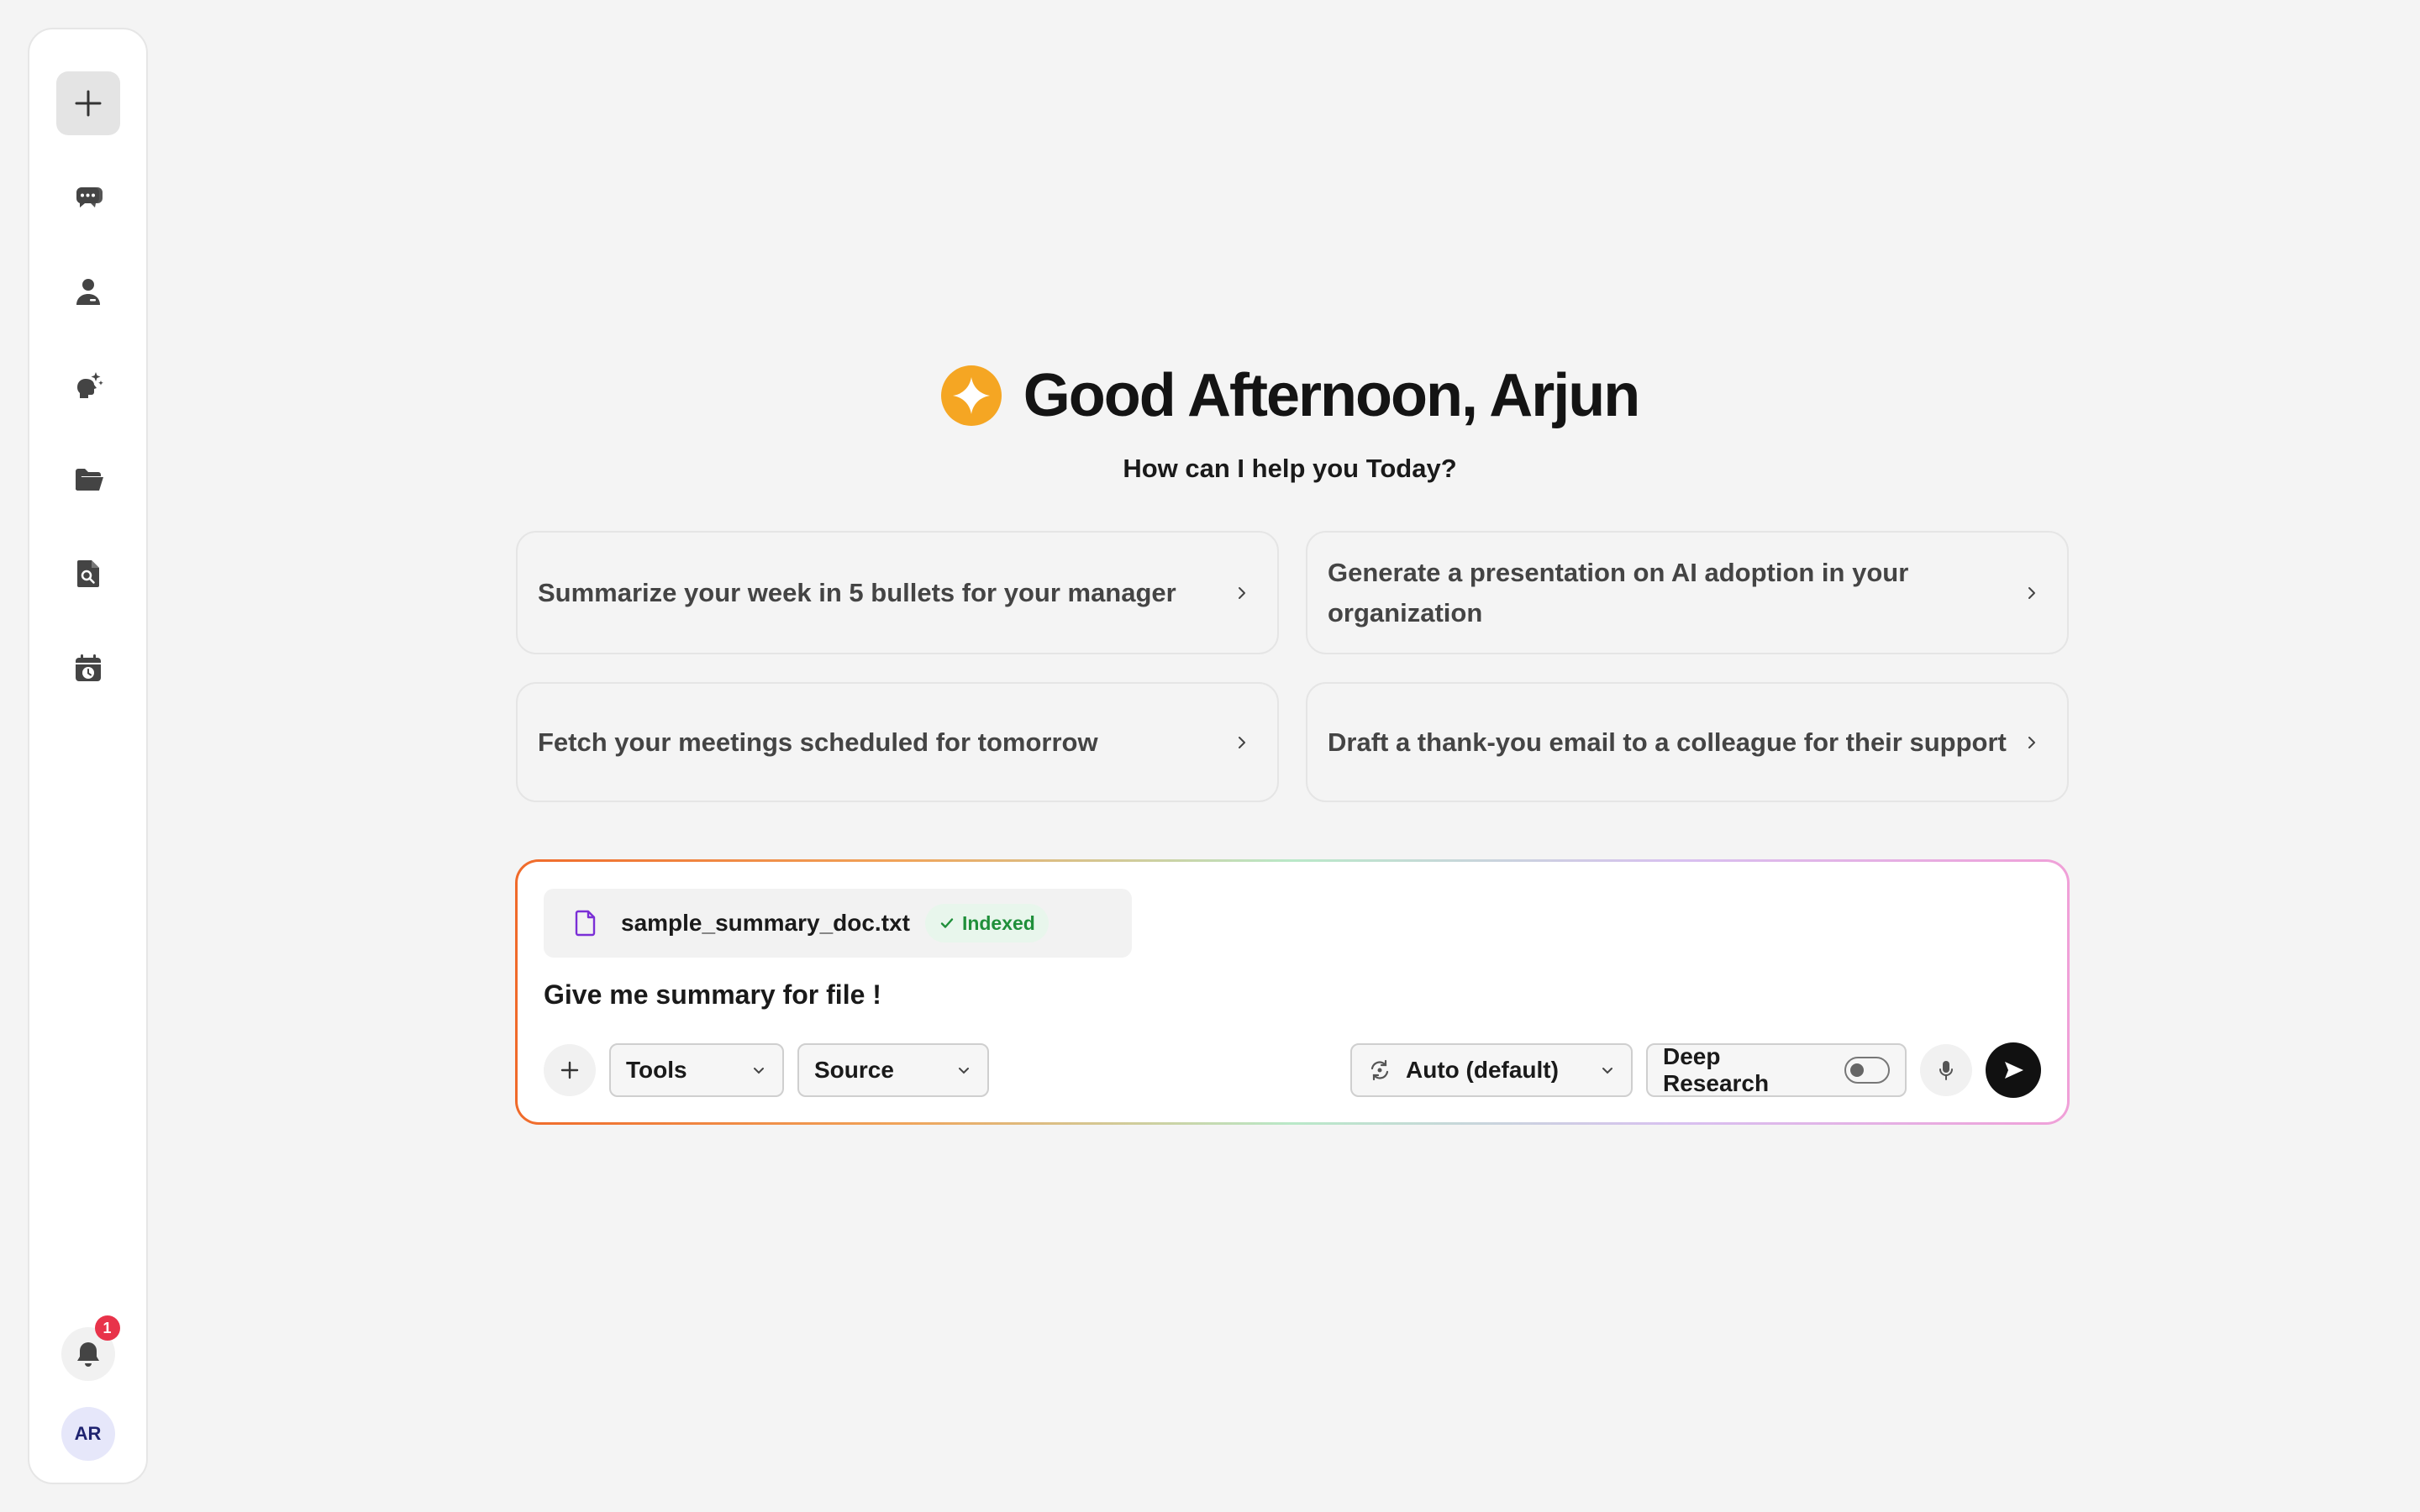 This screenshot has height=1512, width=2420. I want to click on indexed-status-badge: Indexed, so click(987, 923).